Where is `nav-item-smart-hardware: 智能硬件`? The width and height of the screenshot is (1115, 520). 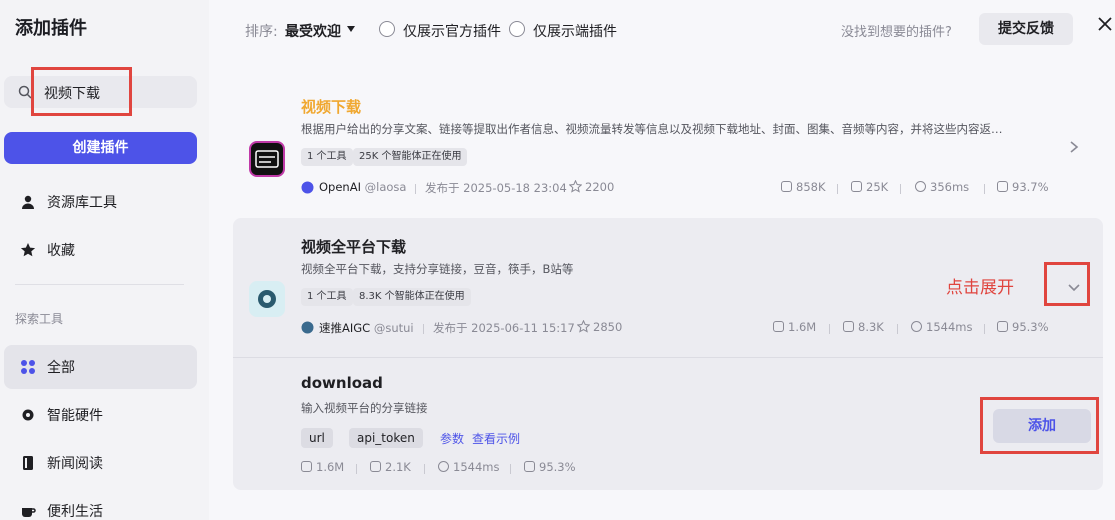 nav-item-smart-hardware: 智能硬件 is located at coordinates (100, 415).